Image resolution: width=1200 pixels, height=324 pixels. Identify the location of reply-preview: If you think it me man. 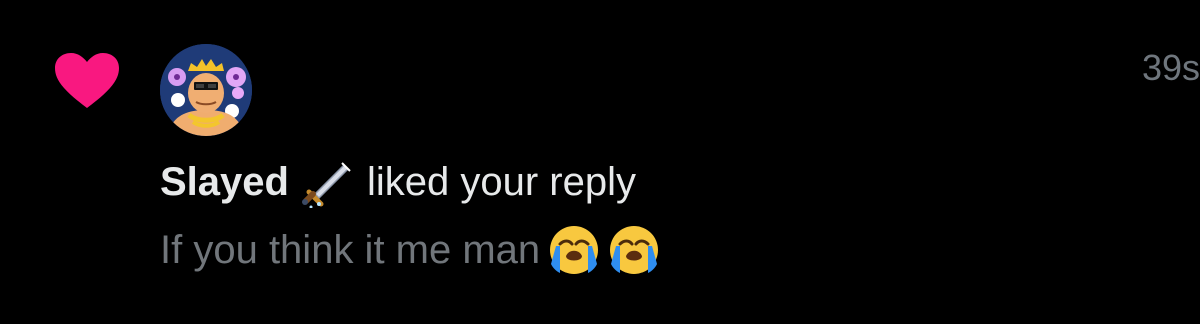
(410, 250).